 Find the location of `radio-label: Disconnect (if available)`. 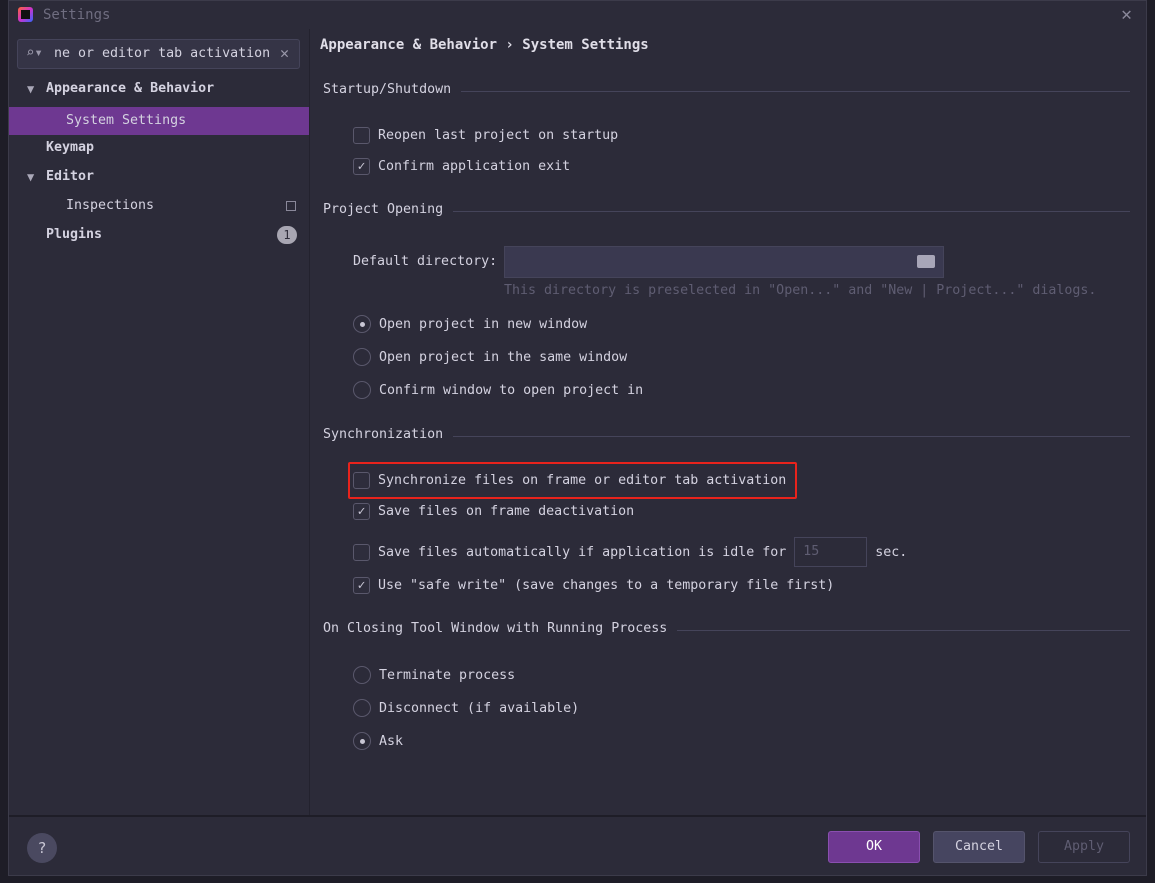

radio-label: Disconnect (if available) is located at coordinates (479, 708).